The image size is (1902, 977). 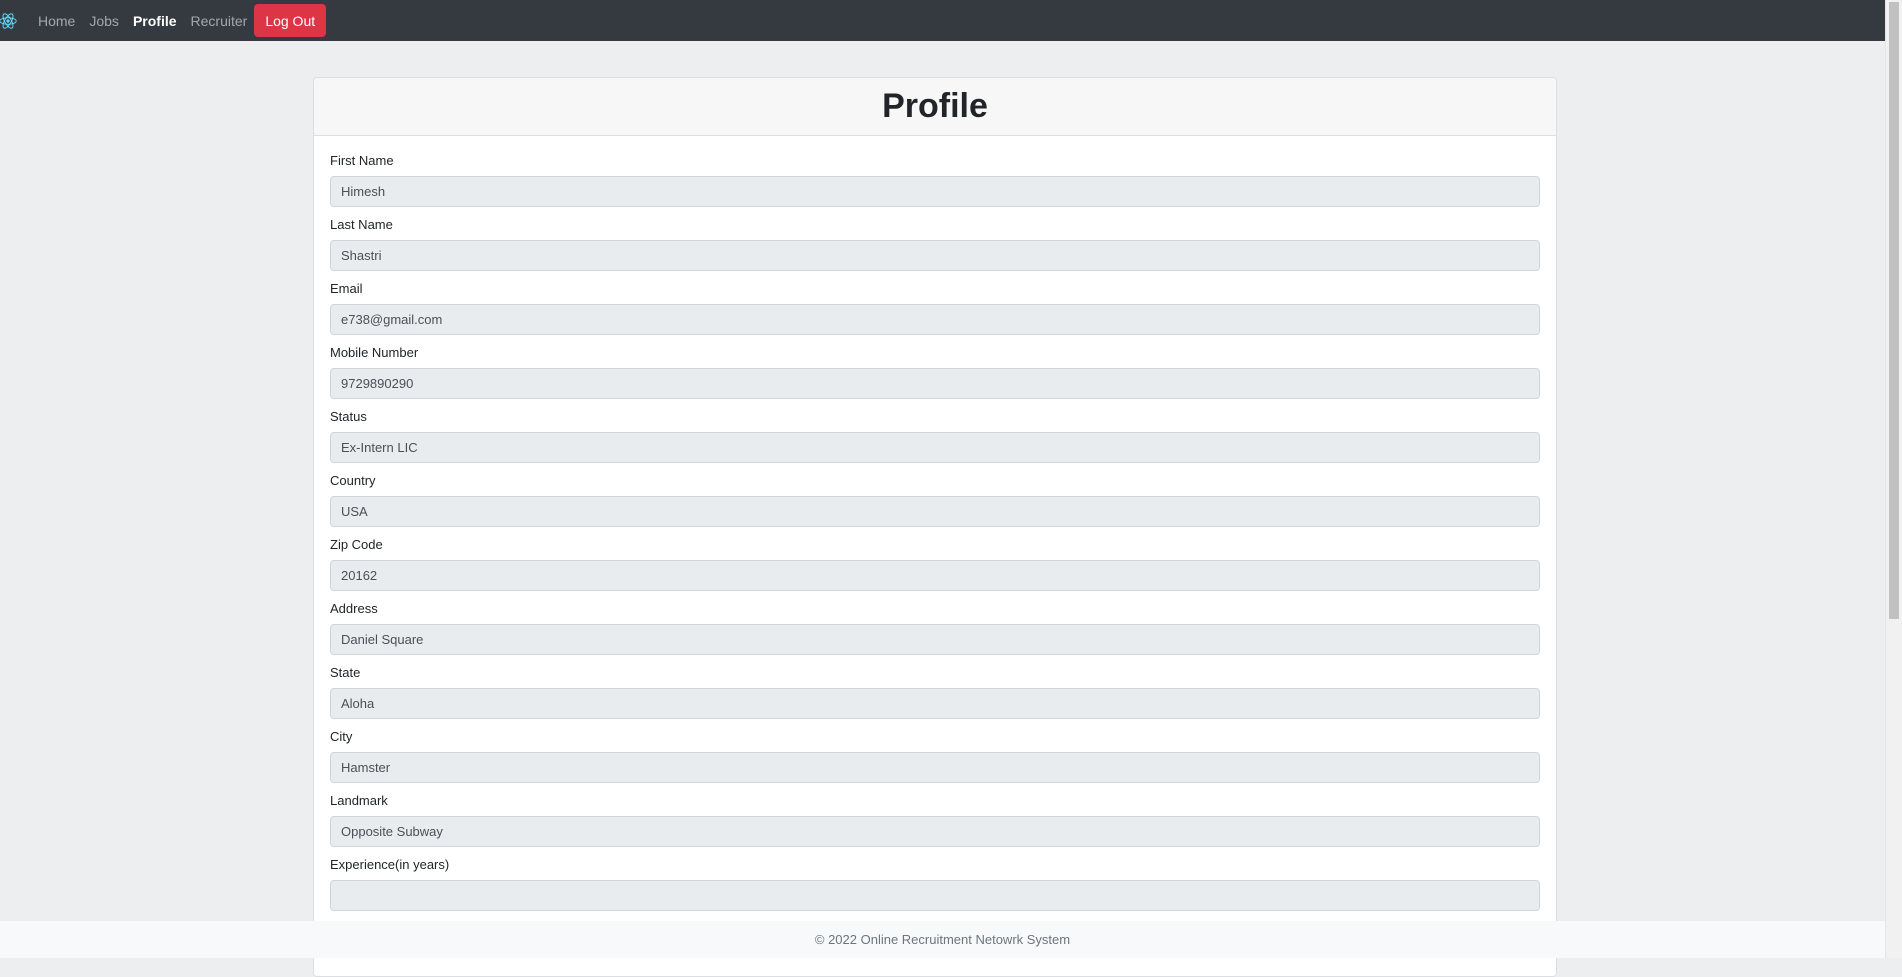 I want to click on scrollbar-thumb, so click(x=1894, y=310).